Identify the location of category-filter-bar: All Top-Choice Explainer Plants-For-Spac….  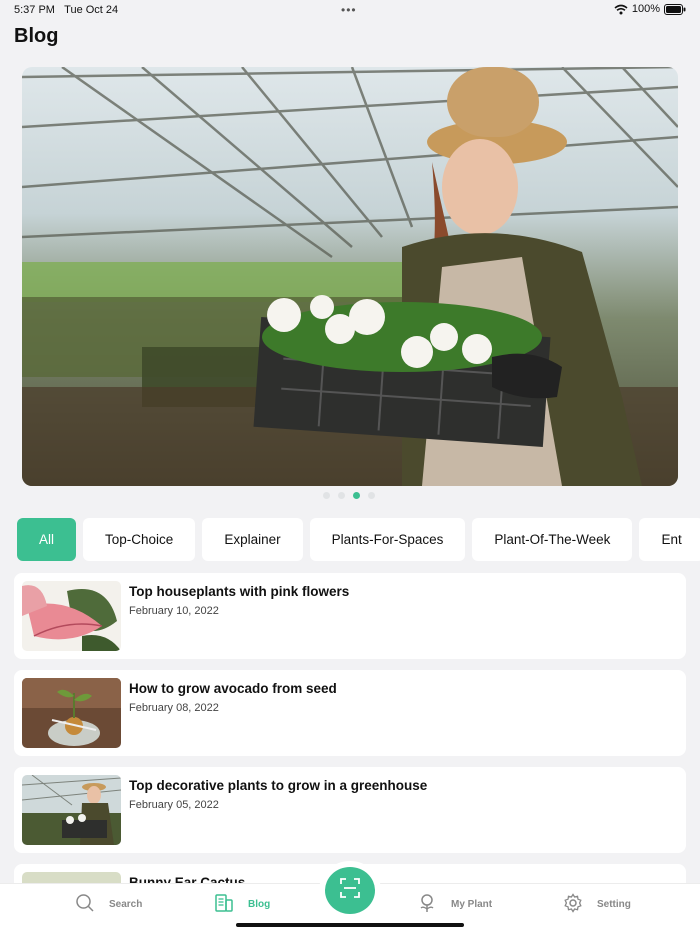
(358, 539).